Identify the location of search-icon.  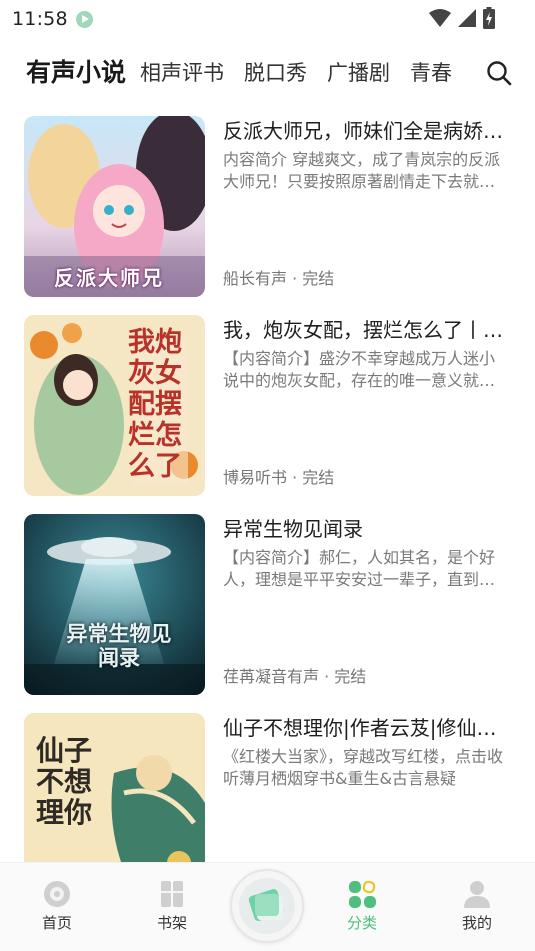
(499, 73).